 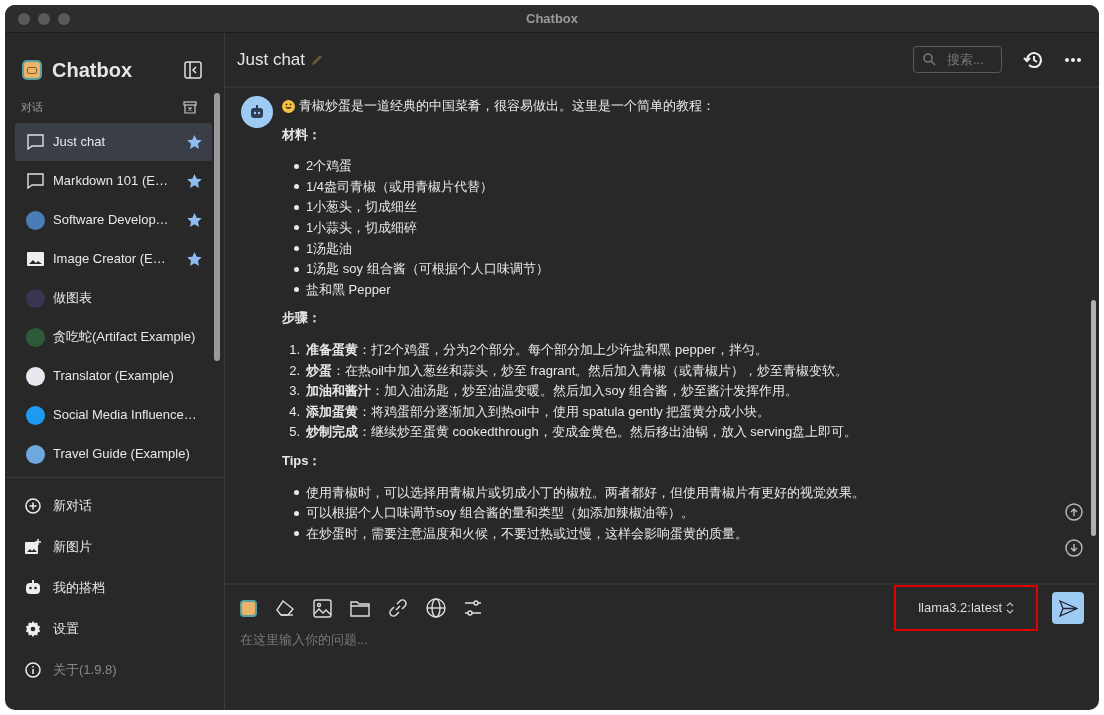 I want to click on model-selector: llama3.2:latest, so click(x=966, y=608).